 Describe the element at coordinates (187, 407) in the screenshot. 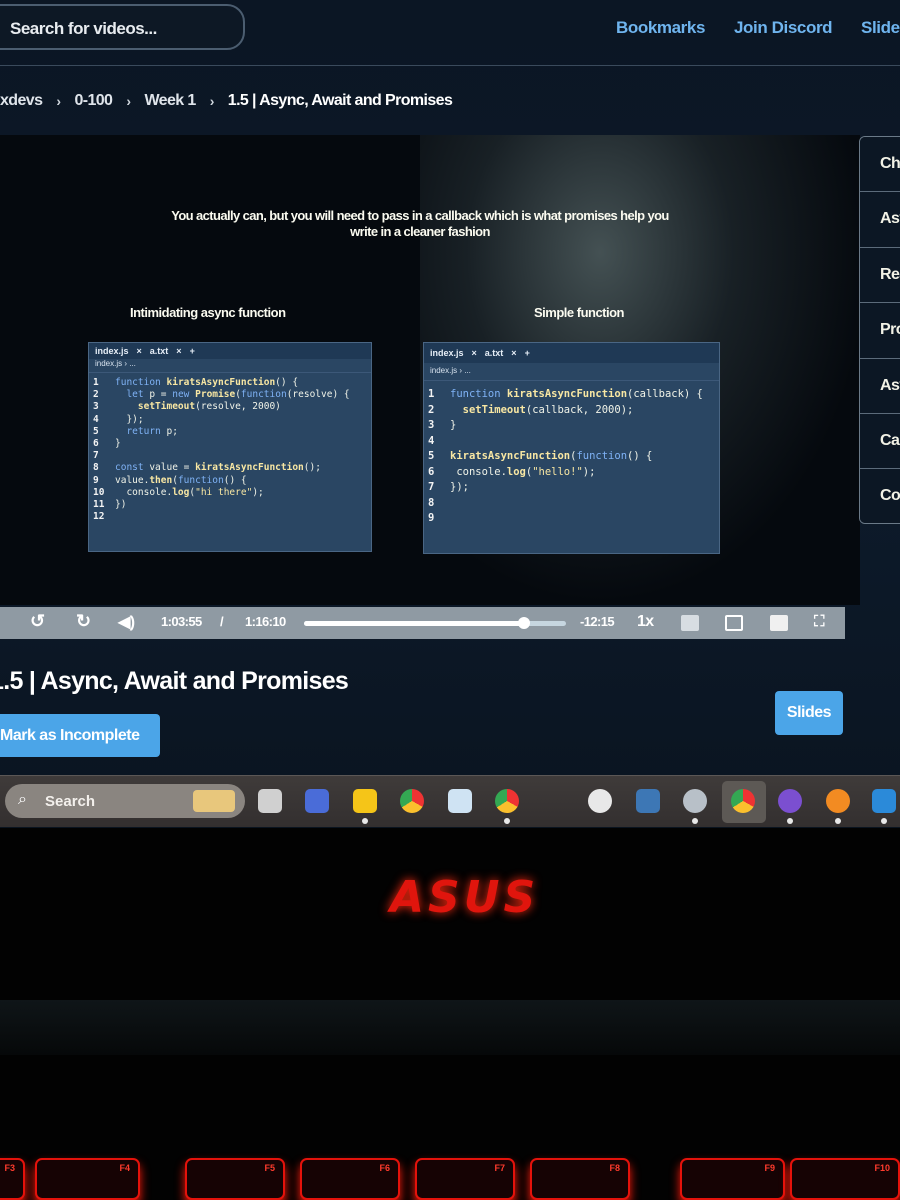

I see `code-line: 3 setTimeout(resolve, 2000)` at that location.